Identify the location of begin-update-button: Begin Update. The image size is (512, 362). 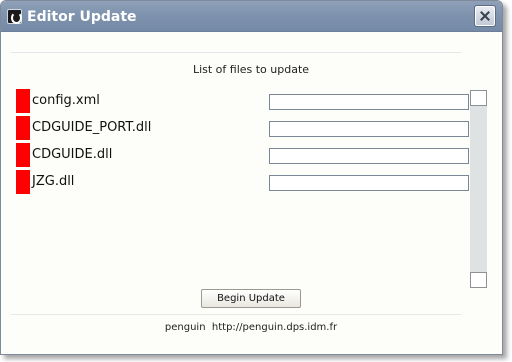
(251, 298).